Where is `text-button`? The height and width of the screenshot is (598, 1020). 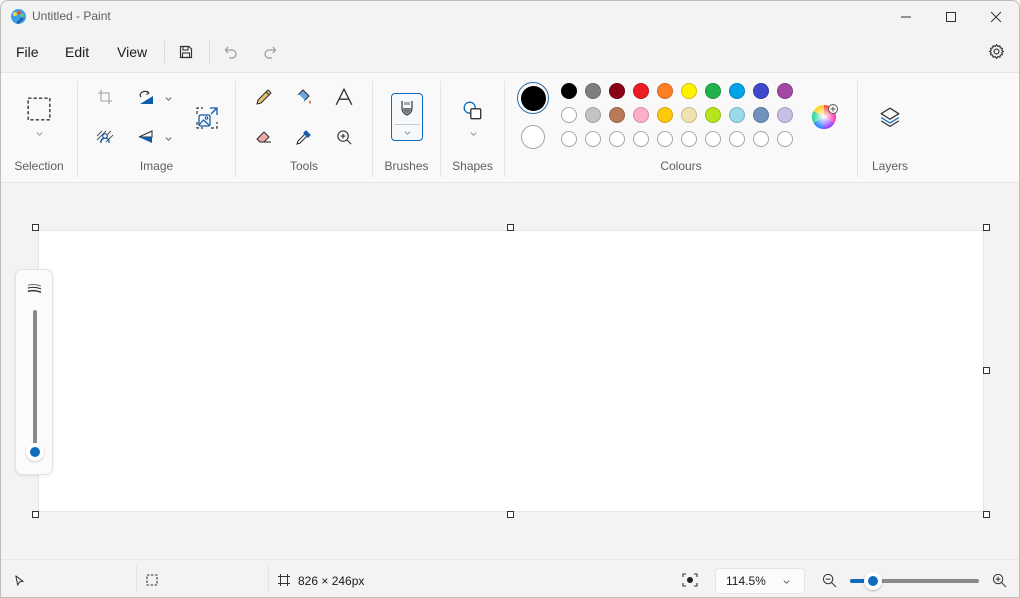
text-button is located at coordinates (344, 97).